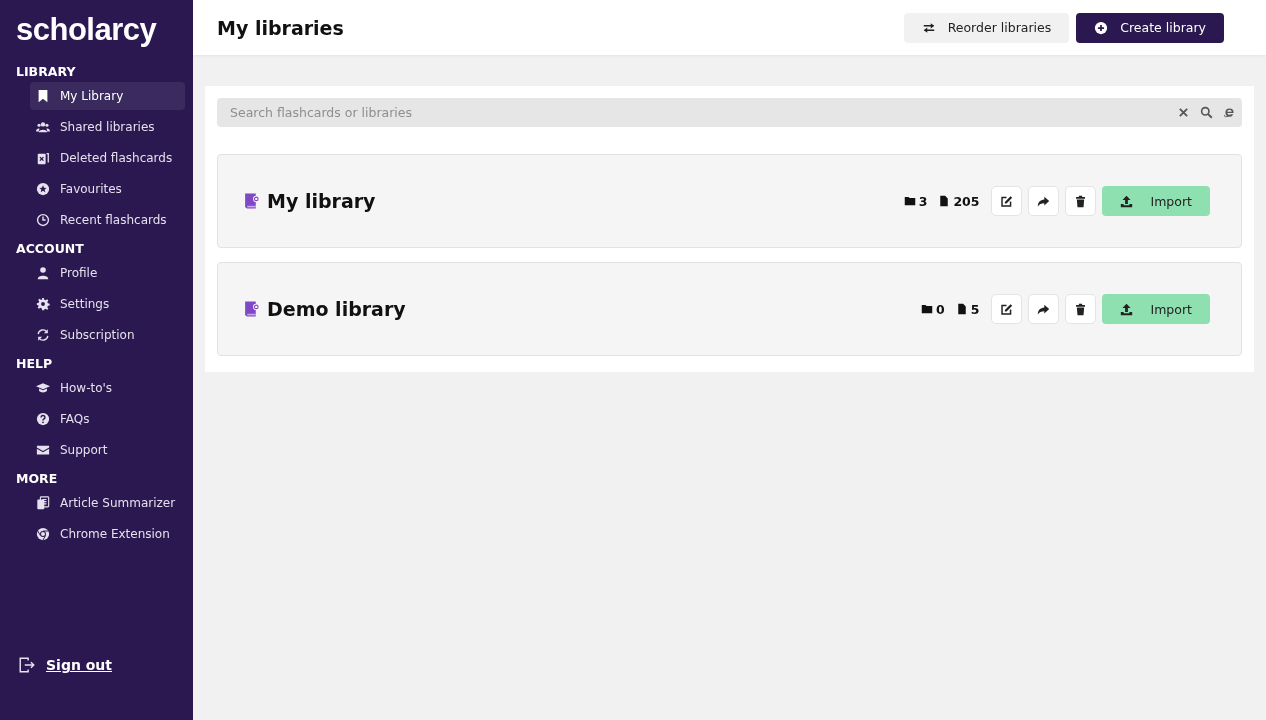 Image resolution: width=1266 pixels, height=720 pixels. I want to click on sidebar-item: How-to's, so click(107, 388).